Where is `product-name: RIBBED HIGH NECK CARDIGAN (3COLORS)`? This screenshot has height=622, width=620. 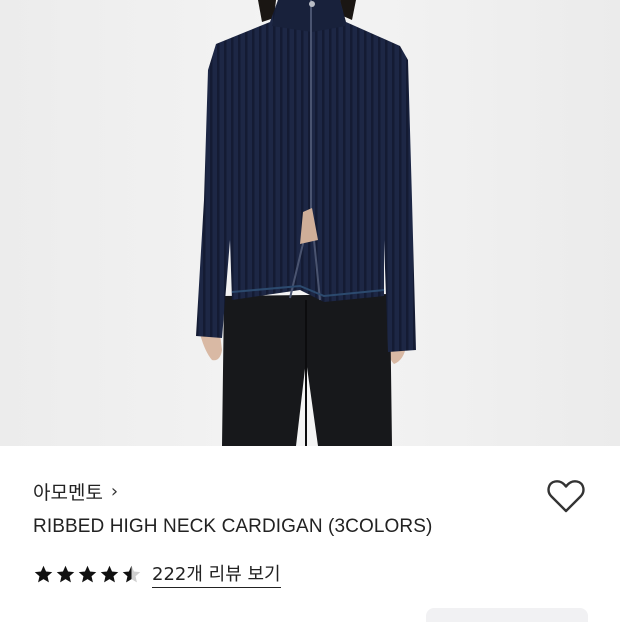
product-name: RIBBED HIGH NECK CARDIGAN (3COLORS) is located at coordinates (233, 526).